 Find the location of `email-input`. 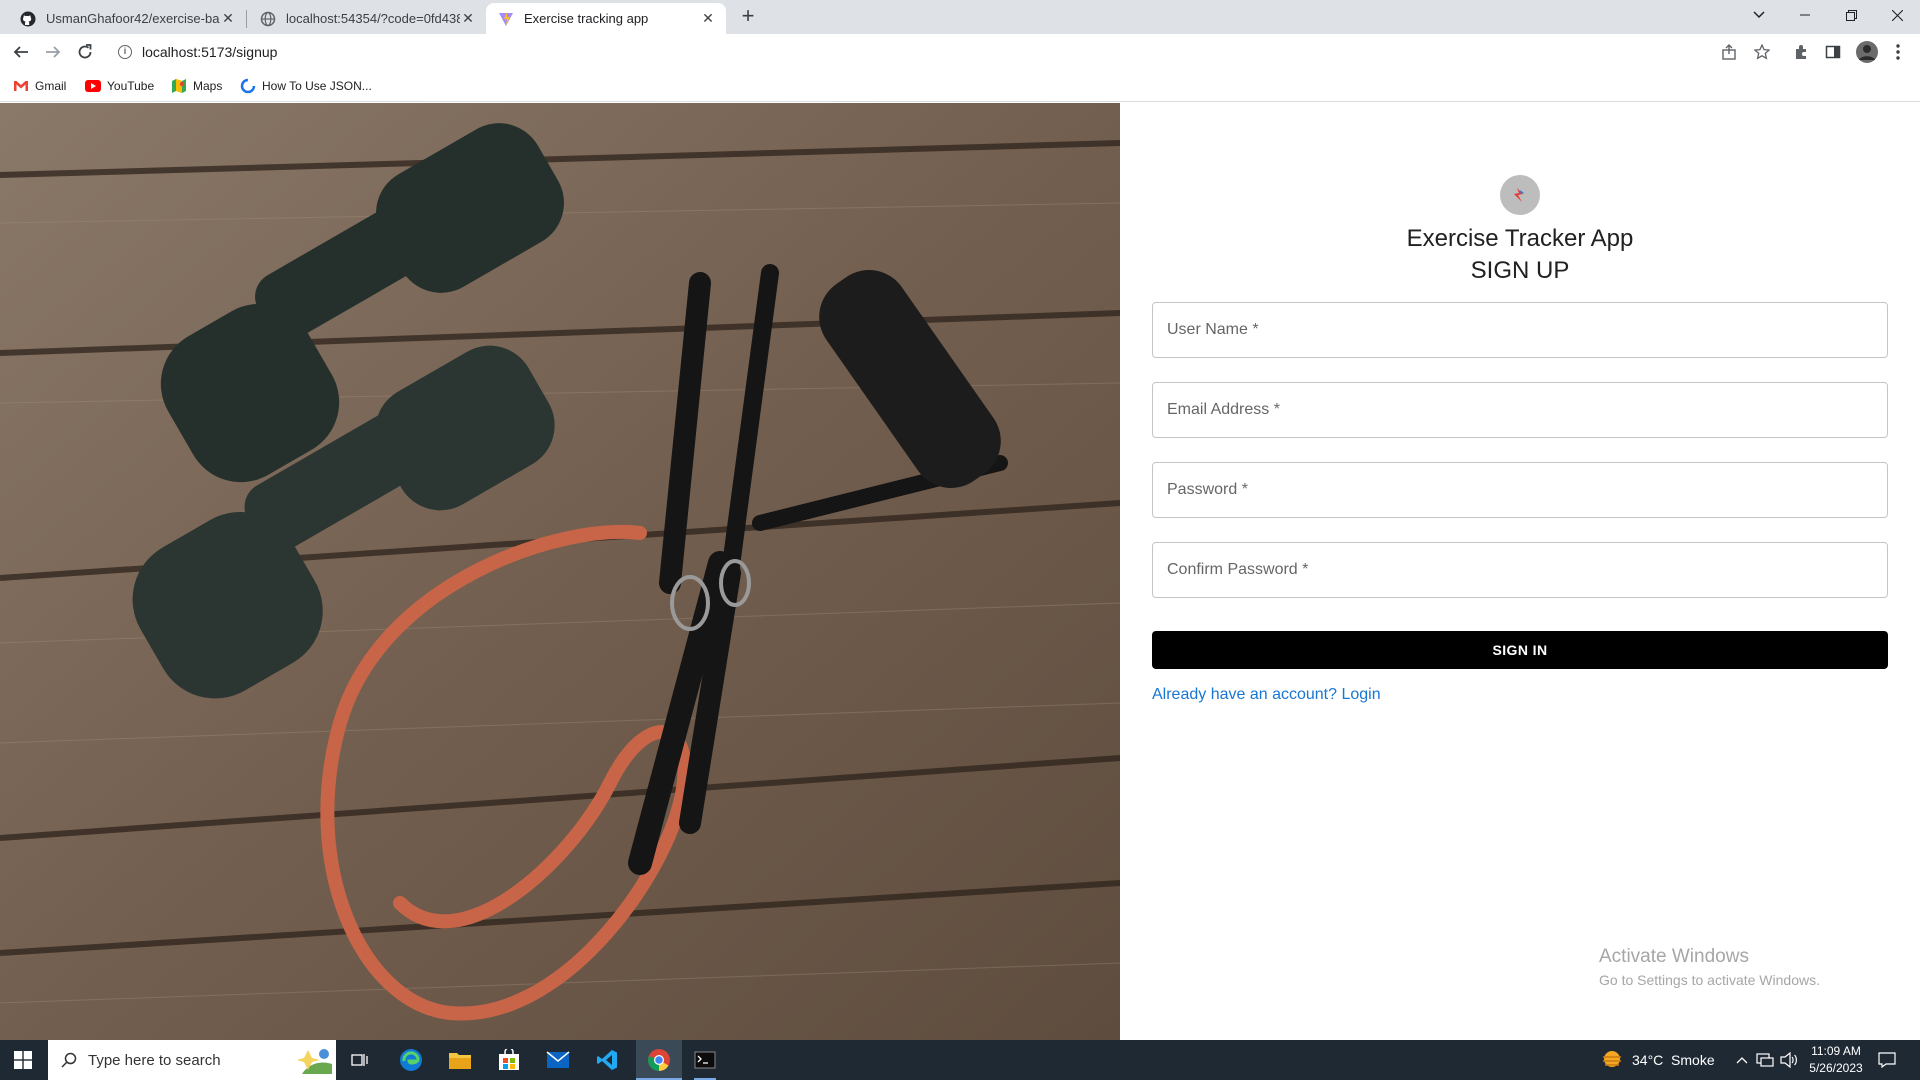

email-input is located at coordinates (1520, 410).